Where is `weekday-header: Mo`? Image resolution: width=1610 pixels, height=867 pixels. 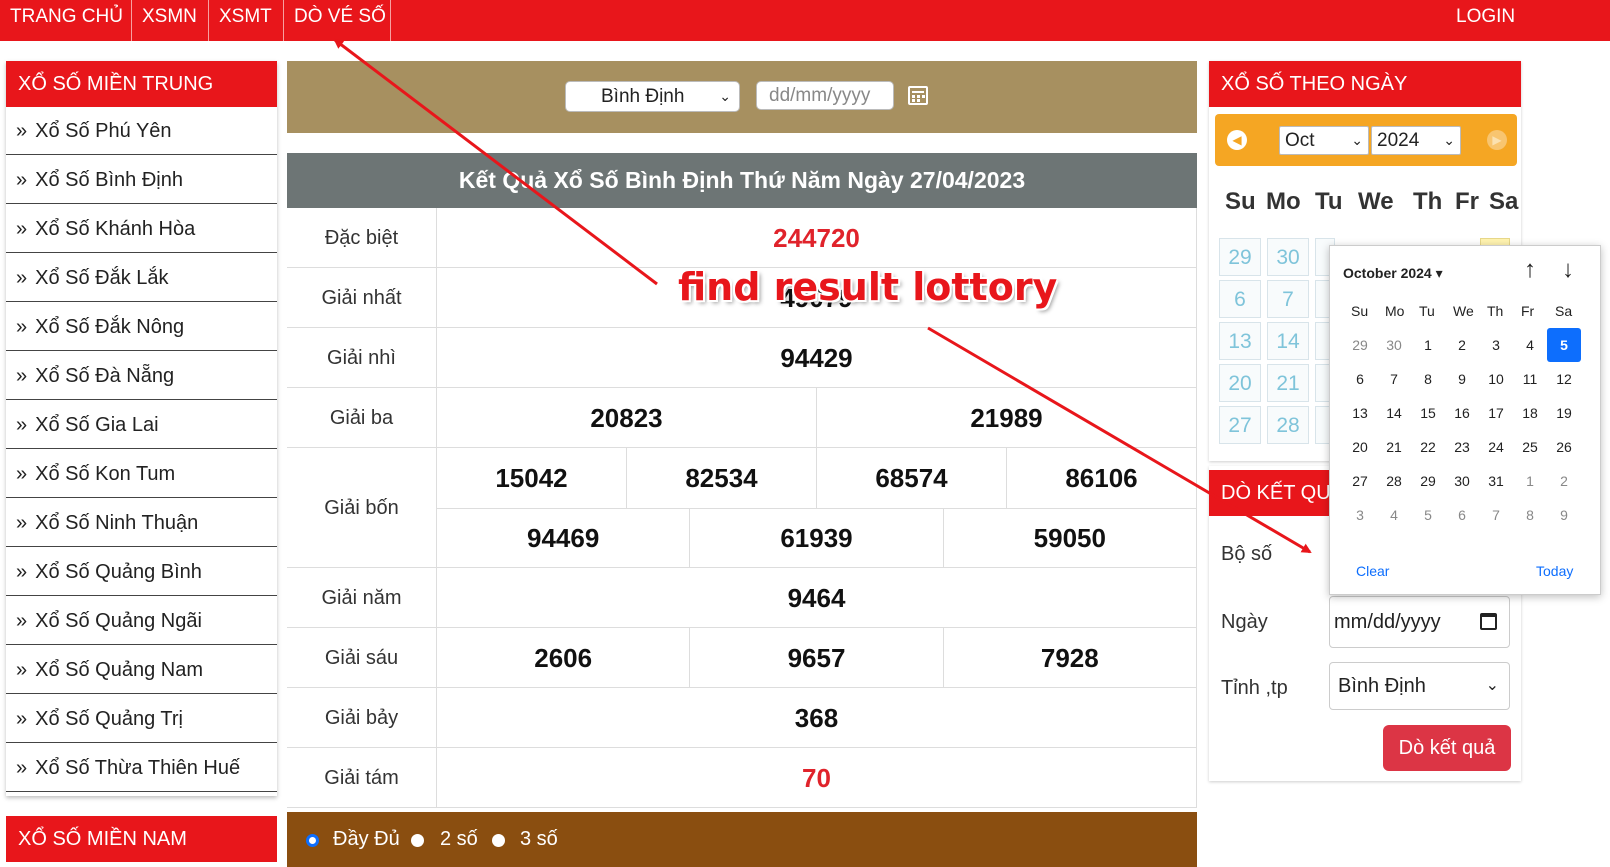
weekday-header: Mo is located at coordinates (1283, 201).